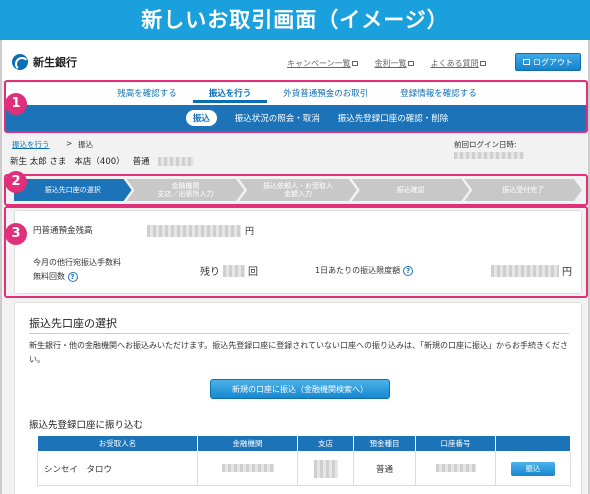 Image resolution: width=590 pixels, height=494 pixels. I want to click on header-links: キャンペーン一覧 金利一覧 よくある質問, so click(386, 63).